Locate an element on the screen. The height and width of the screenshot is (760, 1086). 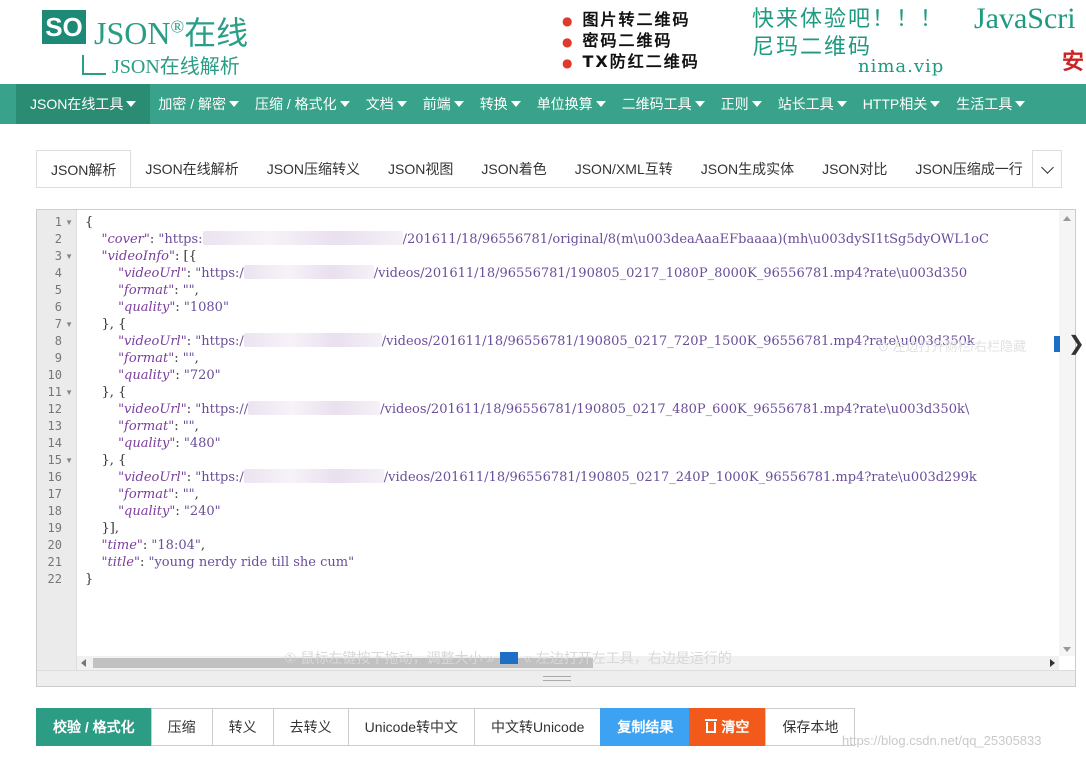
tab-json-view: JSON视图 is located at coordinates (420, 168).